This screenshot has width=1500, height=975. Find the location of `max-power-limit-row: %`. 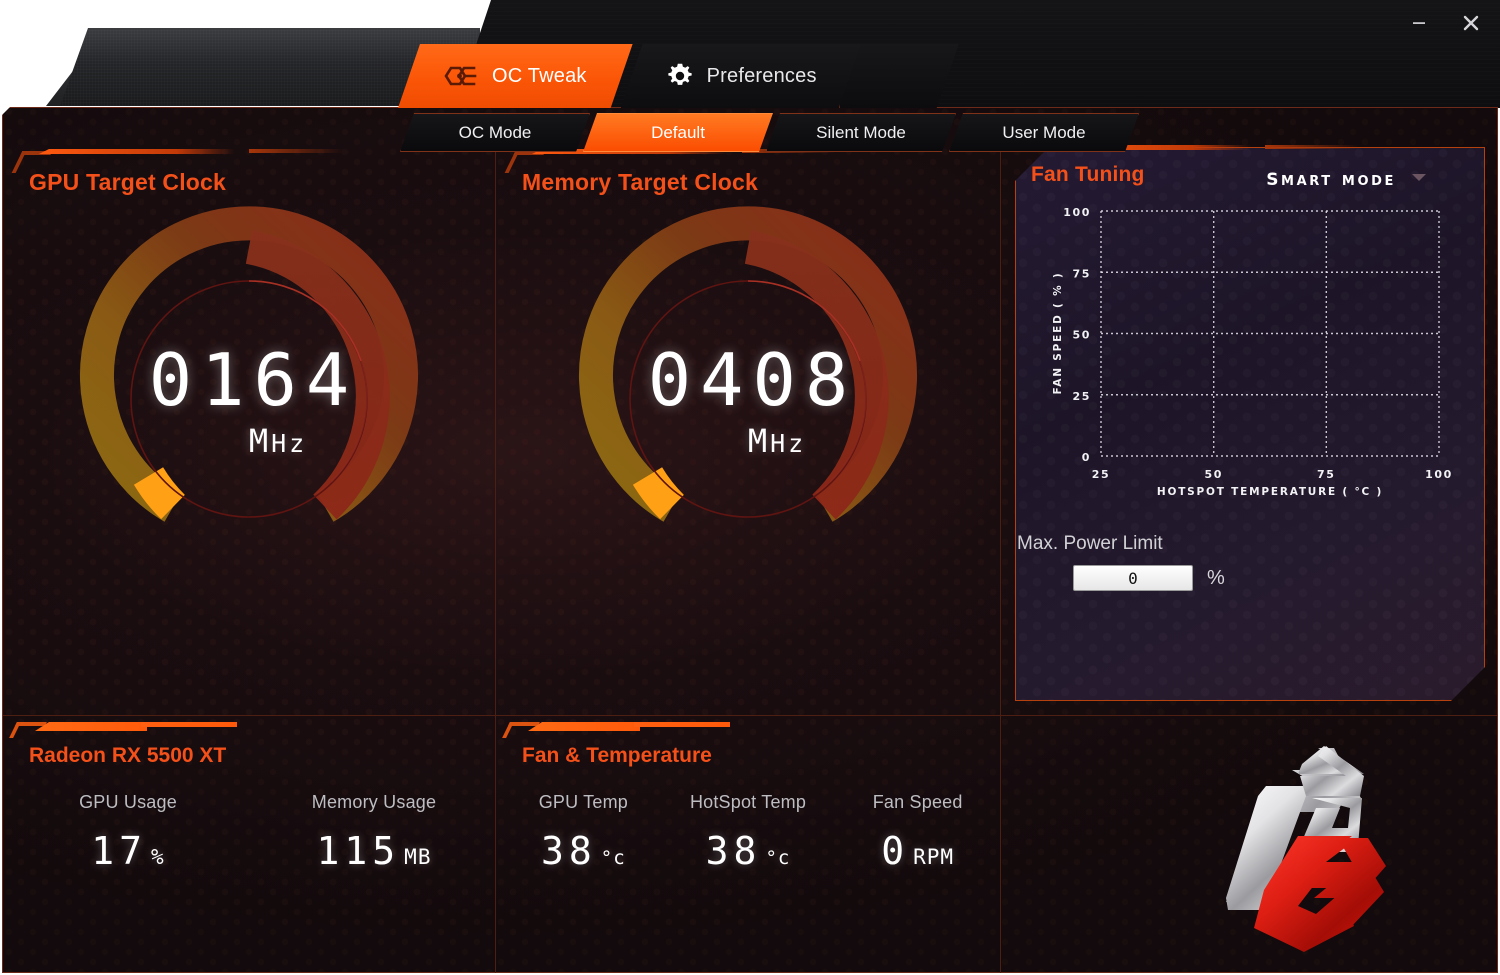

max-power-limit-row: % is located at coordinates (1149, 578).